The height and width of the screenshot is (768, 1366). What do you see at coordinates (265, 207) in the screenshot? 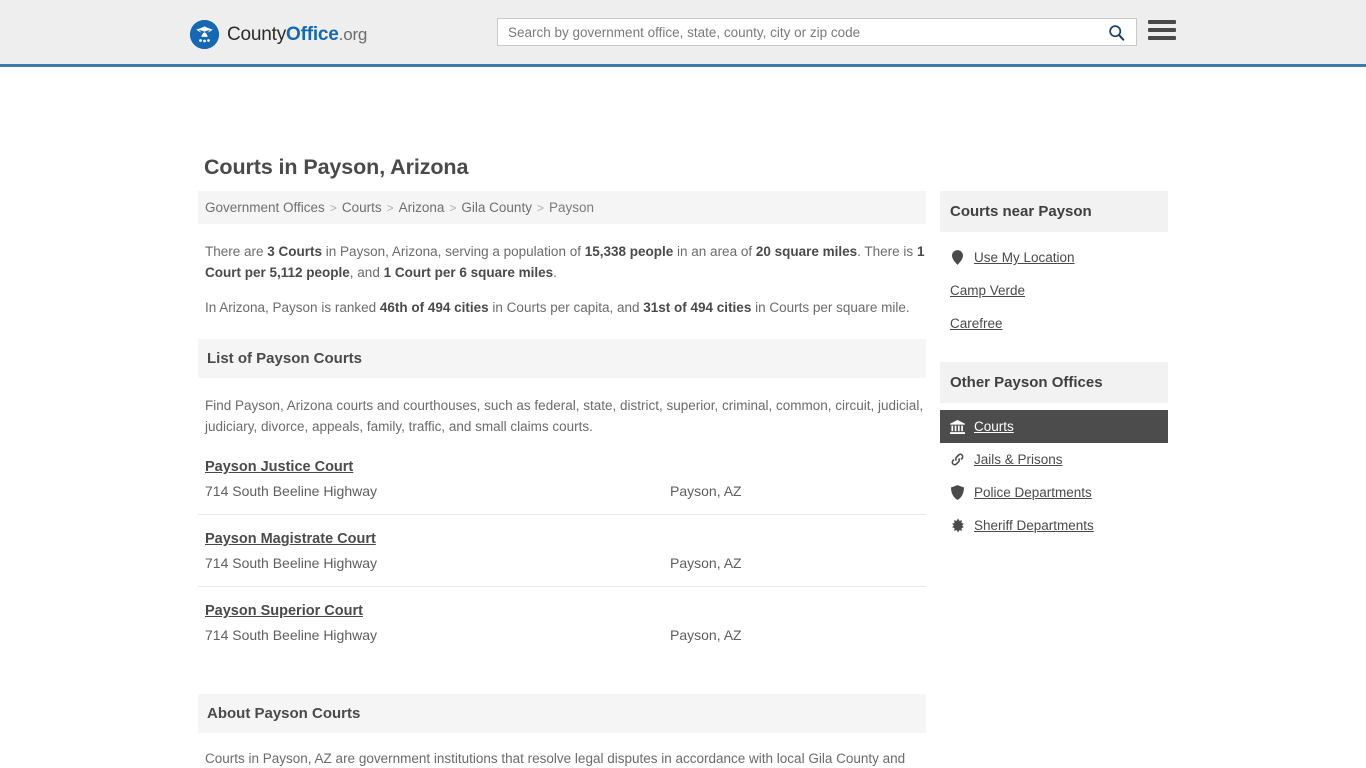
I see `breadcrumb-item-government-offices: Government Offices` at bounding box center [265, 207].